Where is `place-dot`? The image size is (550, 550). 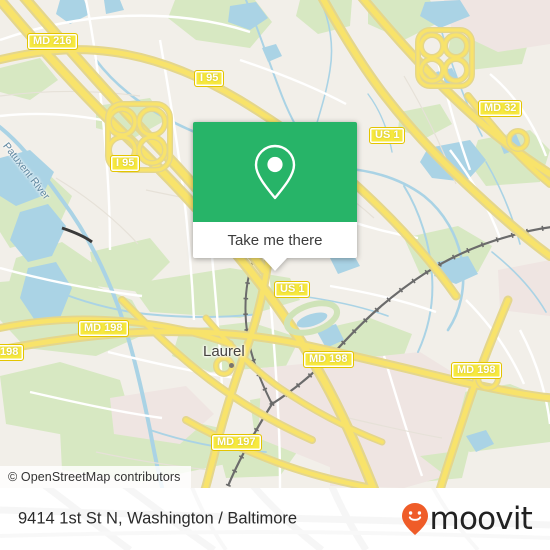 place-dot is located at coordinates (231, 365).